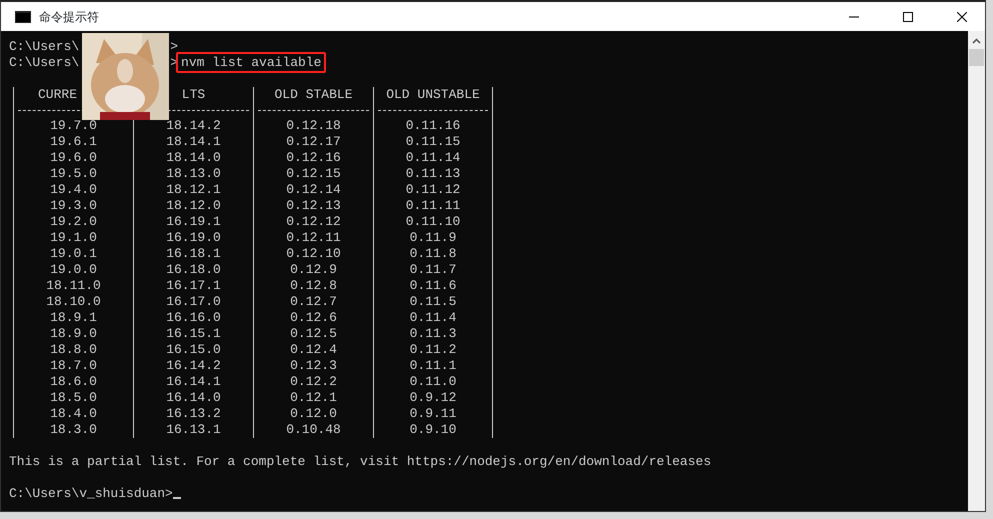 This screenshot has width=993, height=519. What do you see at coordinates (73, 285) in the screenshot?
I see `table-cell: 18.11.0` at bounding box center [73, 285].